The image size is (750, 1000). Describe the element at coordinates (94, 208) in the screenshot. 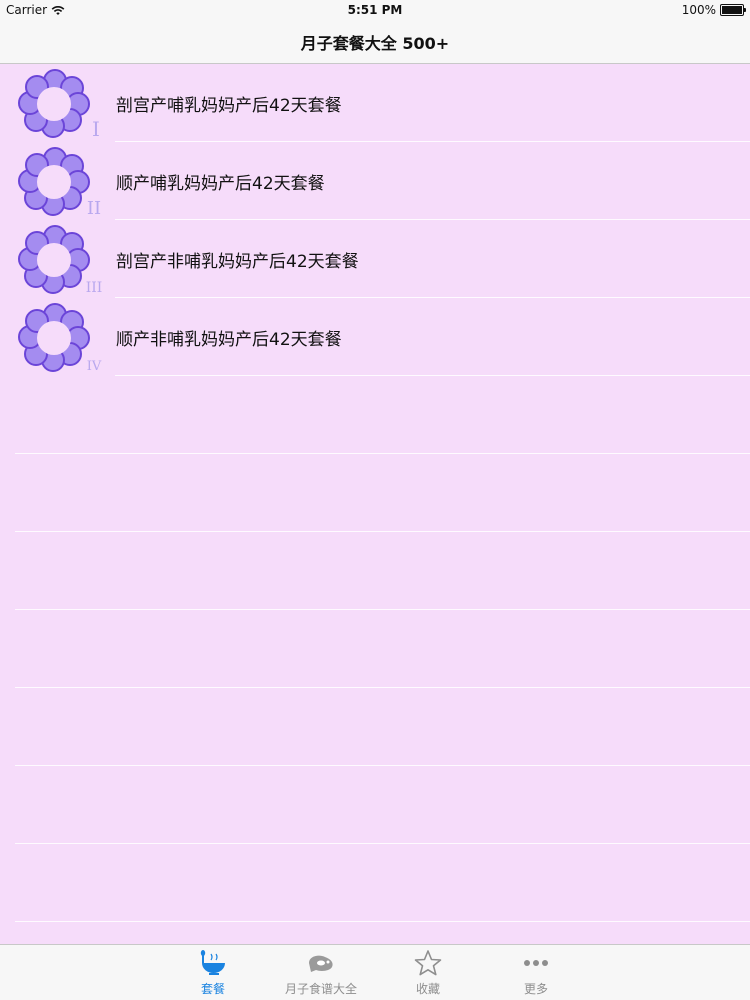

I see `roman-badge: II` at that location.